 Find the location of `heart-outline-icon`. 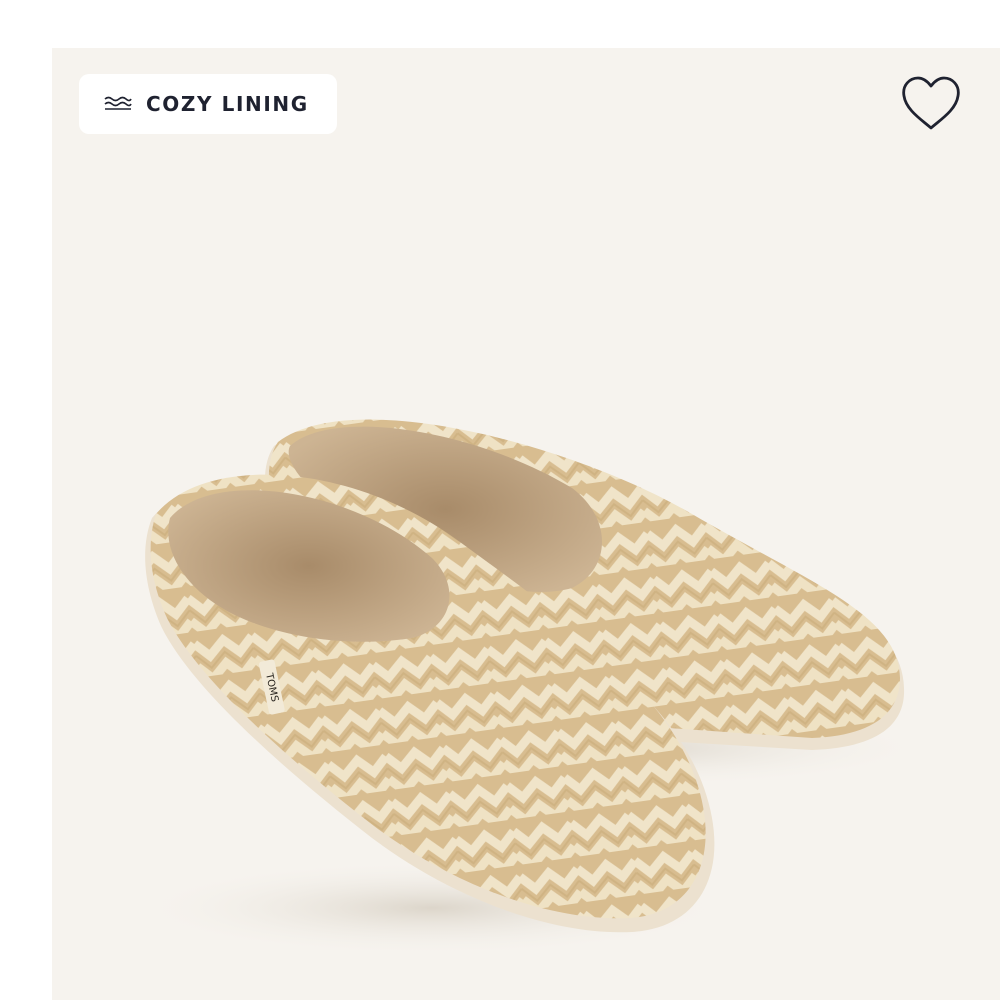

heart-outline-icon is located at coordinates (931, 103).